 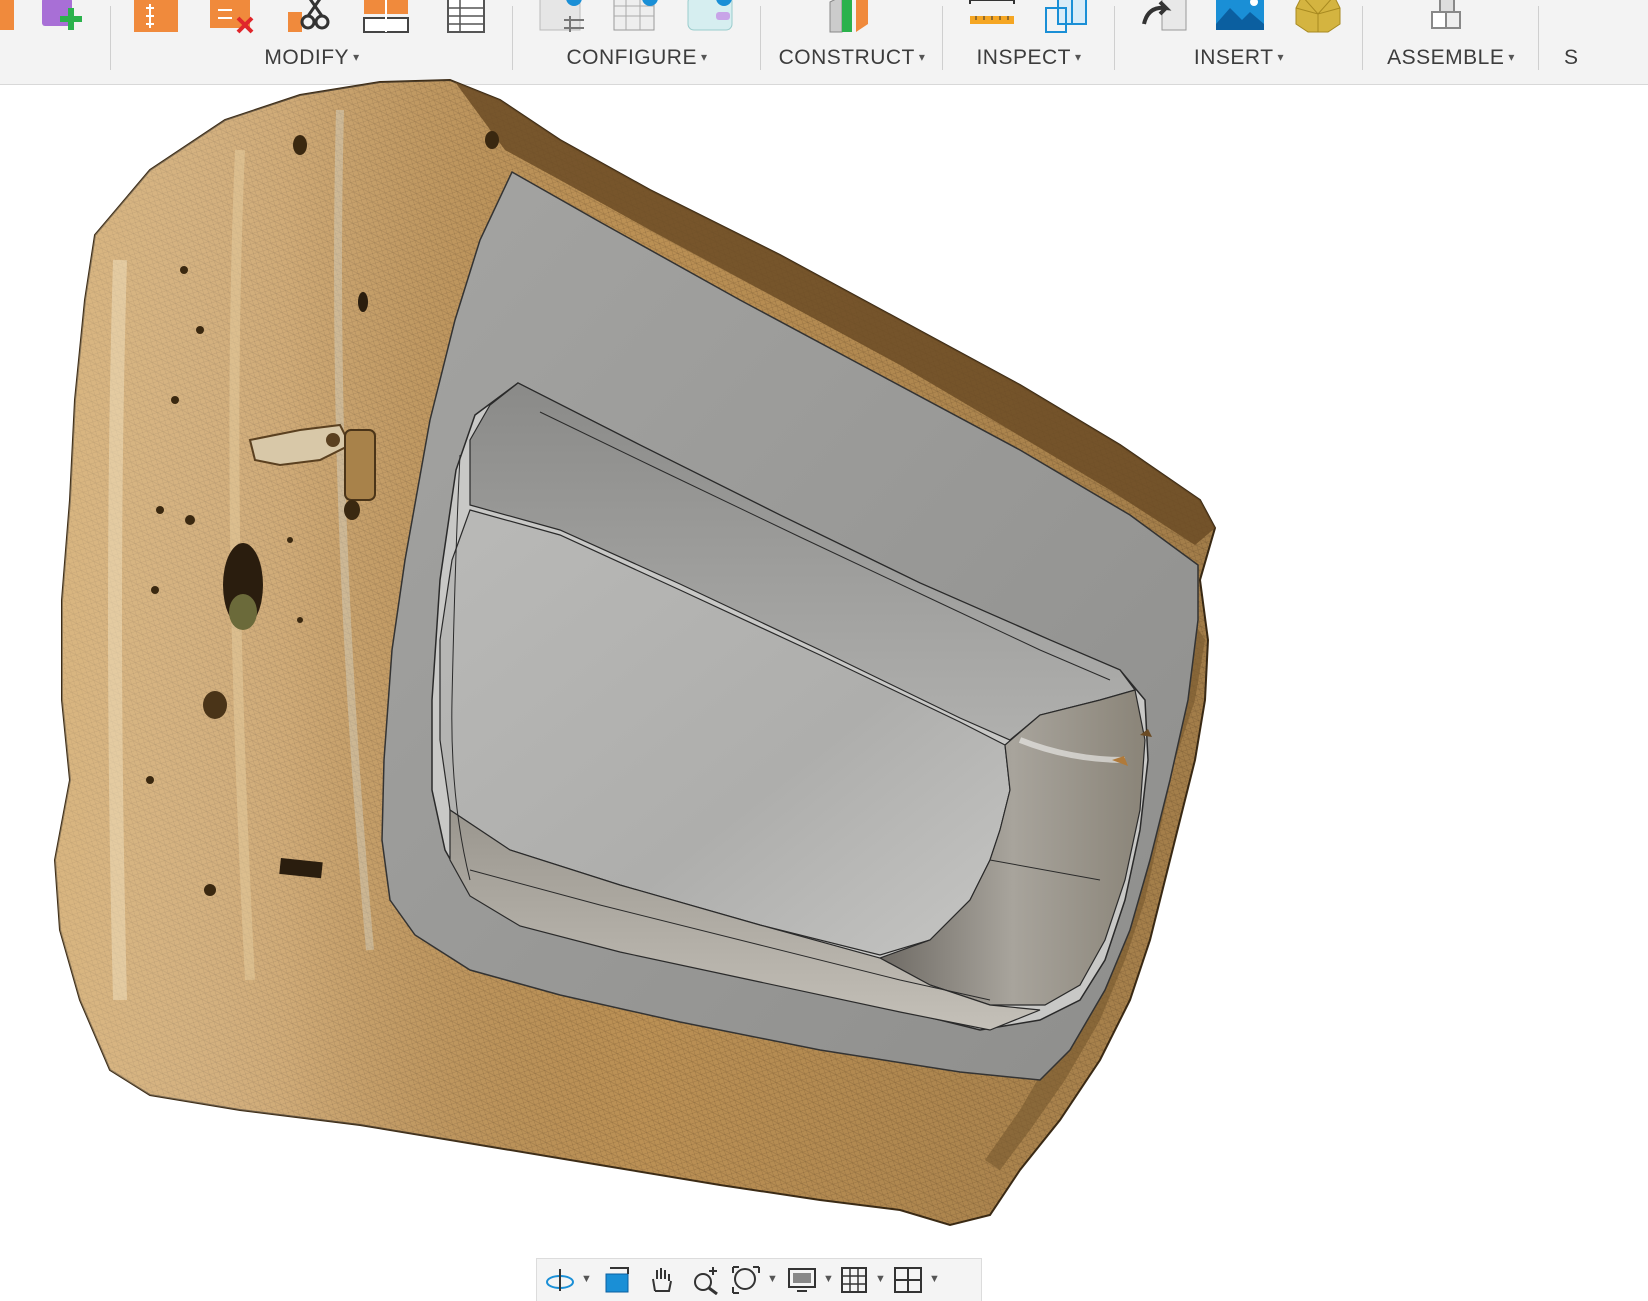 What do you see at coordinates (854, 1280) in the screenshot?
I see `grid-icon` at bounding box center [854, 1280].